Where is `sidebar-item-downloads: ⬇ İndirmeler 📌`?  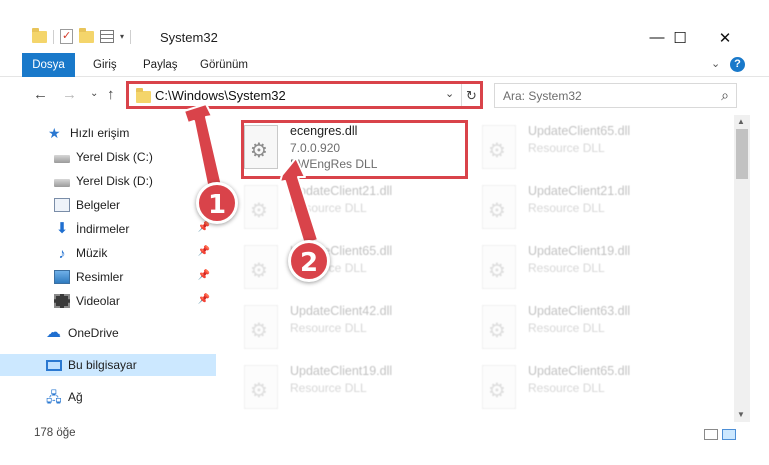 sidebar-item-downloads: ⬇ İndirmeler 📌 is located at coordinates (108, 229).